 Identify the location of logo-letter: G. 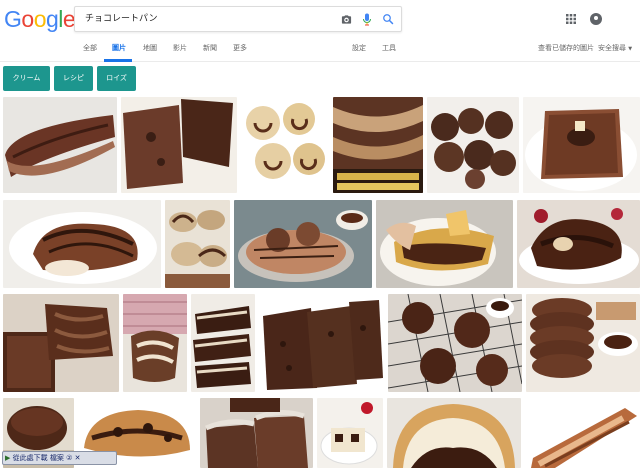
(13, 19).